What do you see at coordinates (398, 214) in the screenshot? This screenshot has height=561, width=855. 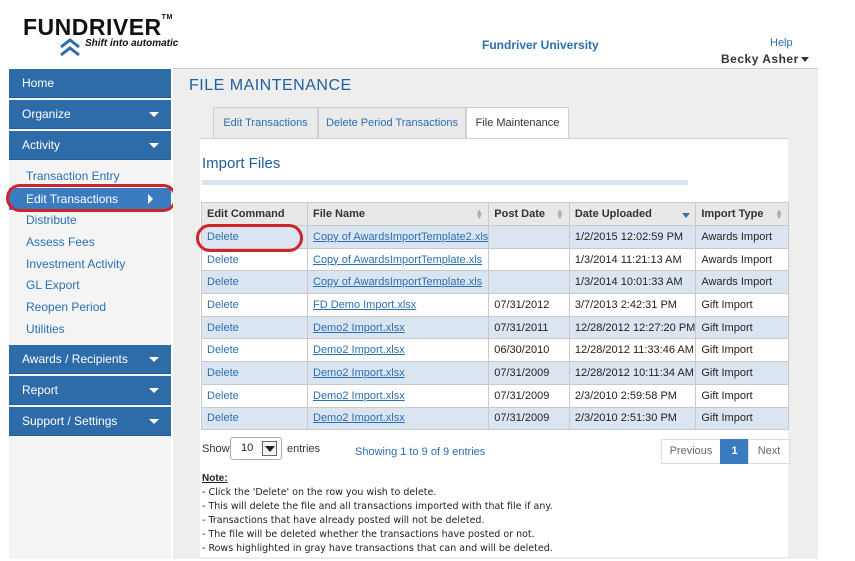 I see `column-header-file-name: File Name ▲ ▼` at bounding box center [398, 214].